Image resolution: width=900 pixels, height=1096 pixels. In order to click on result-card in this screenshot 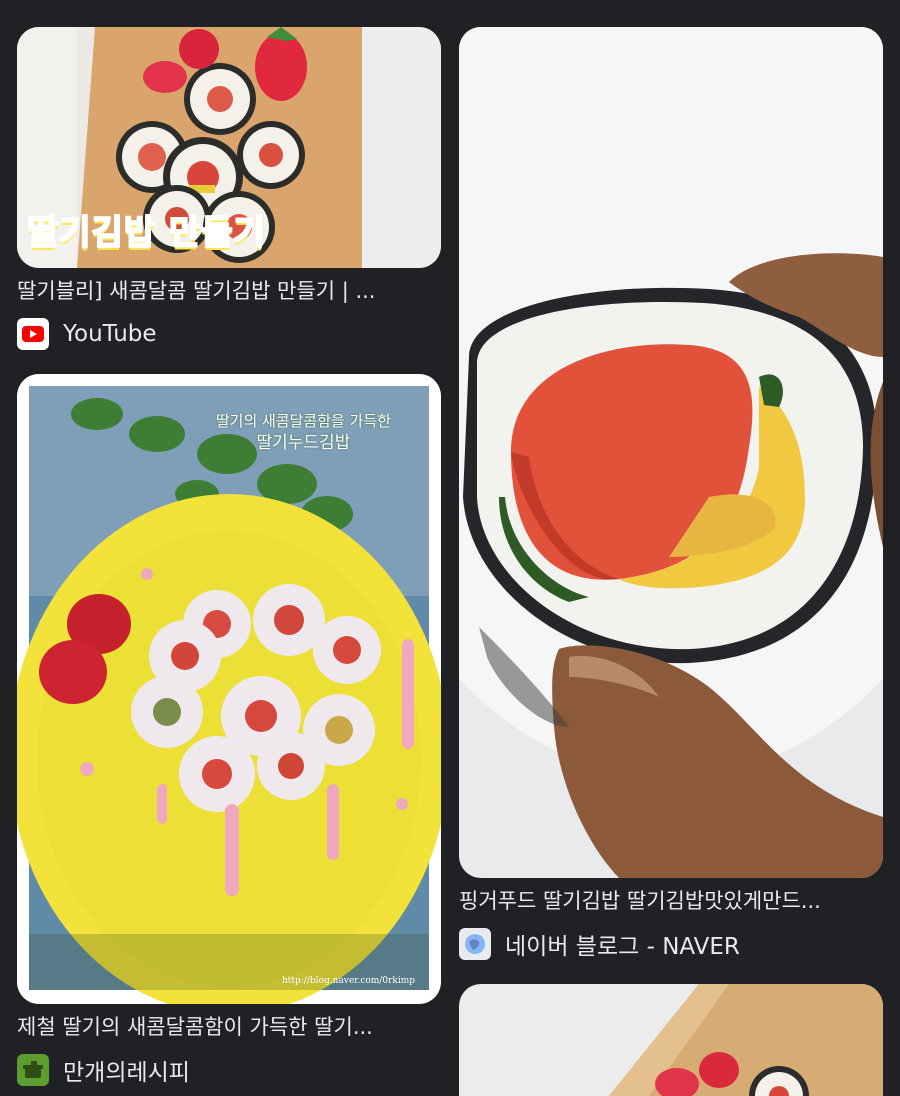, I will do `click(671, 1040)`.